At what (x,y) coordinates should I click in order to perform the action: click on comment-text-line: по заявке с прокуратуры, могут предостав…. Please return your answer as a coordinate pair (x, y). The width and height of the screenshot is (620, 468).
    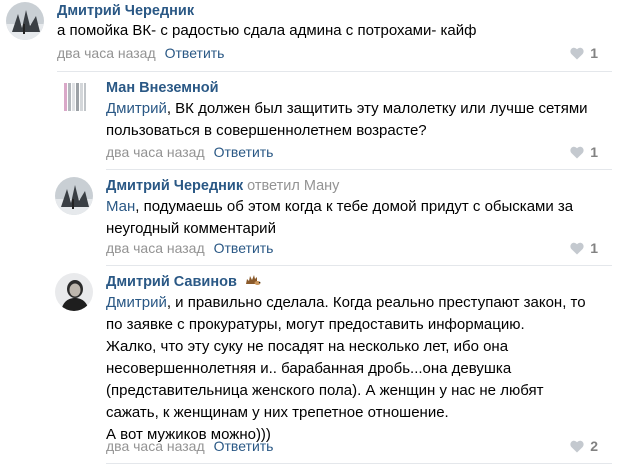
    Looking at the image, I should click on (315, 324).